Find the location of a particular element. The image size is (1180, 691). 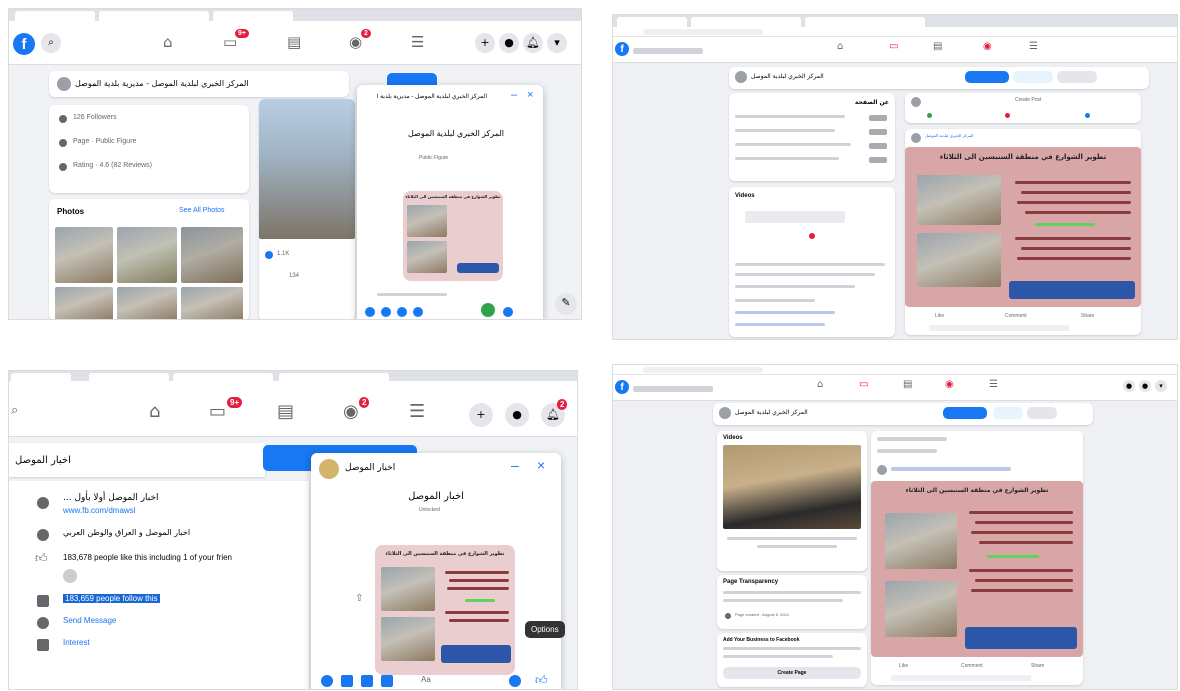

like-action: Like is located at coordinates (903, 666).